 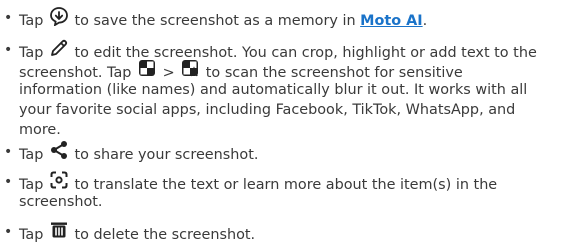 What do you see at coordinates (59, 153) in the screenshot?
I see `share-icon` at bounding box center [59, 153].